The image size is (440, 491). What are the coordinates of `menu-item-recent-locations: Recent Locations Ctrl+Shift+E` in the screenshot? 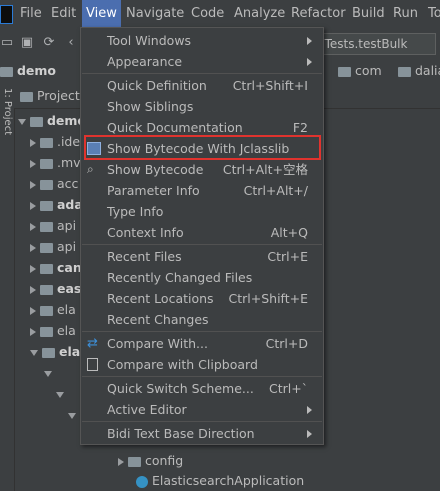 It's located at (202, 298).